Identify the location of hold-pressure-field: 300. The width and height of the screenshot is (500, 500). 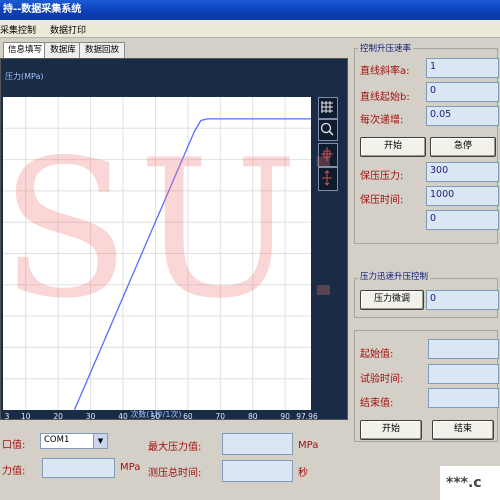
(462, 172).